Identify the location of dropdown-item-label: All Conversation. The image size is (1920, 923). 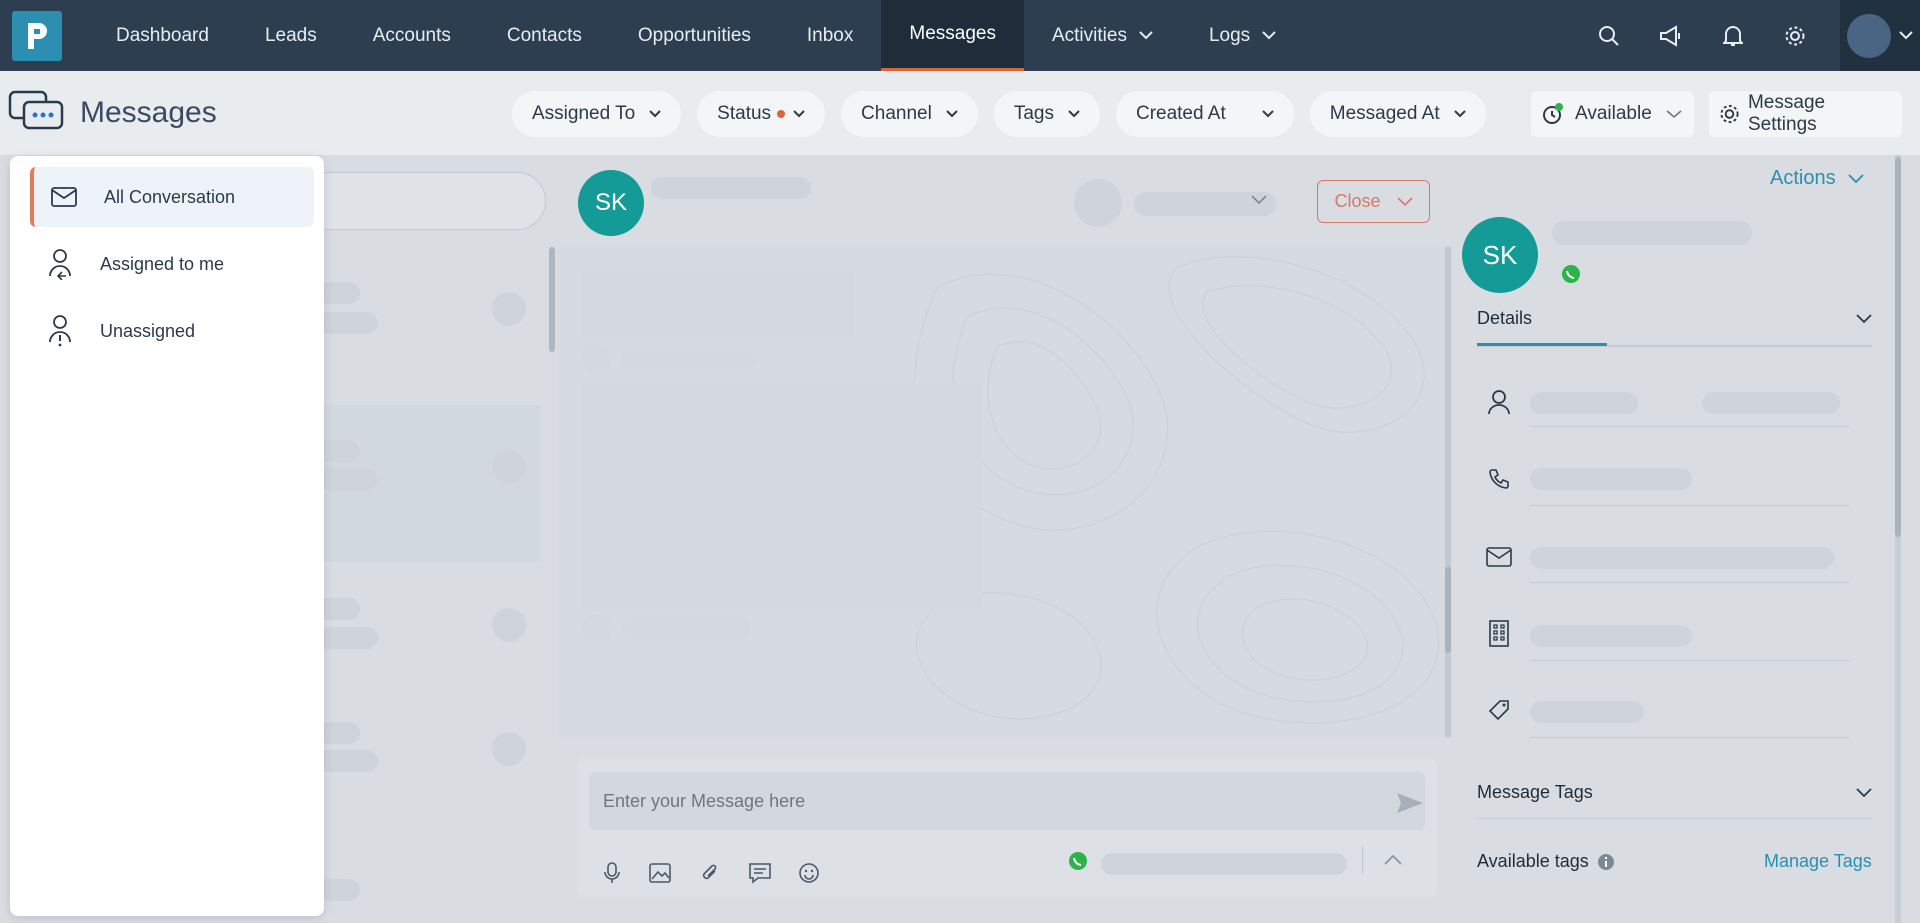
(170, 196).